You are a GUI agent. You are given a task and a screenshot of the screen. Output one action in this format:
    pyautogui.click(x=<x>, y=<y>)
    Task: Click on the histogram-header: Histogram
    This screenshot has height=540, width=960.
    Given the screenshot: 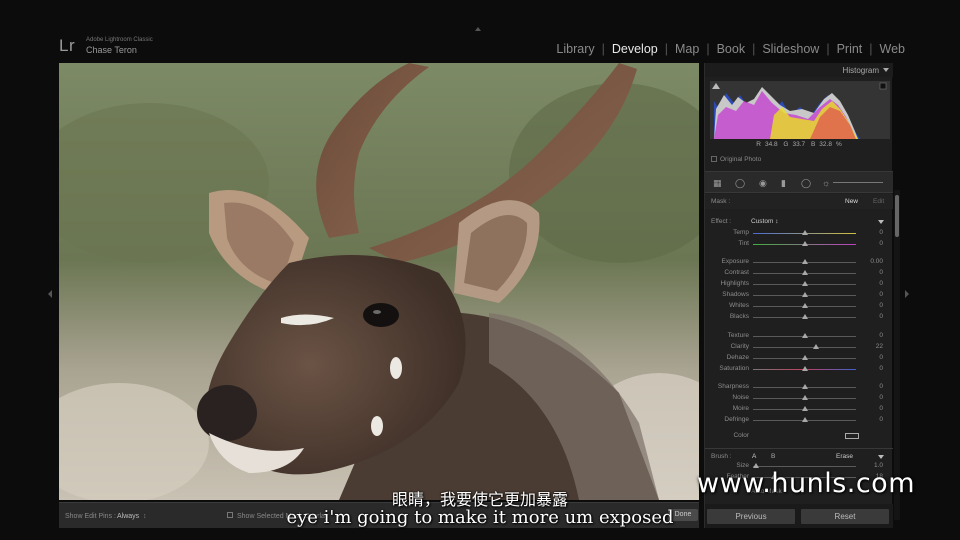 What is the action you would take?
    pyautogui.click(x=799, y=70)
    